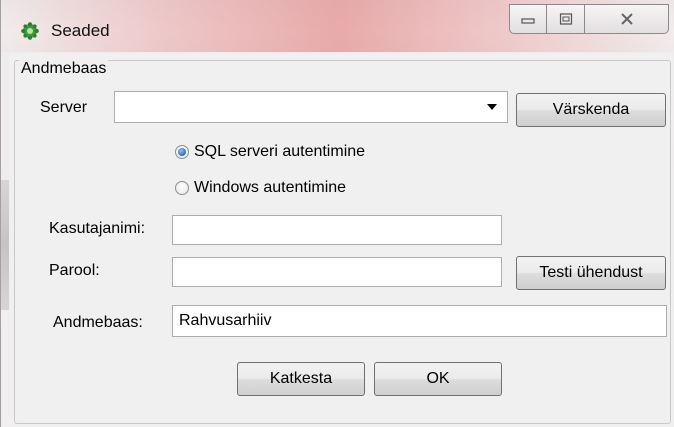 This screenshot has height=427, width=674. I want to click on windows-auth-label: Windows autentimine, so click(270, 188).